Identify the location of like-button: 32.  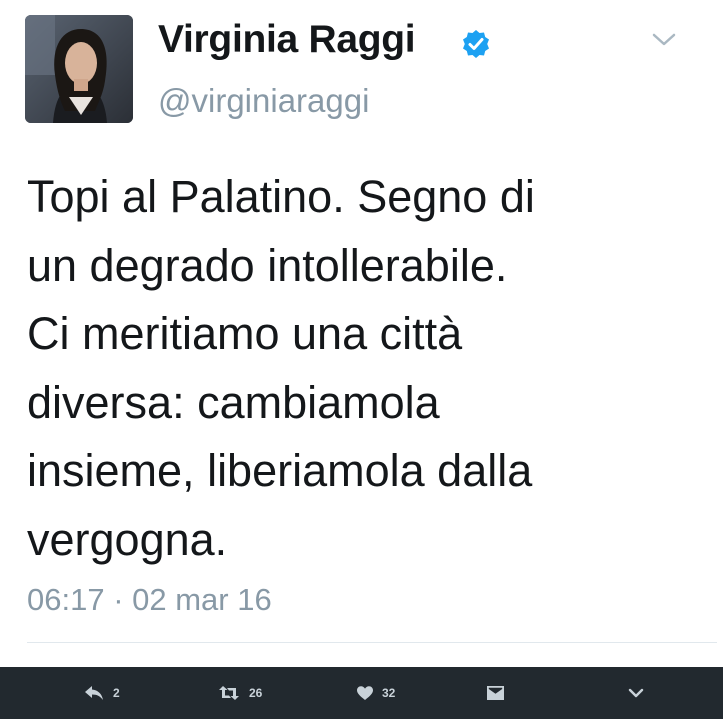
(376, 693).